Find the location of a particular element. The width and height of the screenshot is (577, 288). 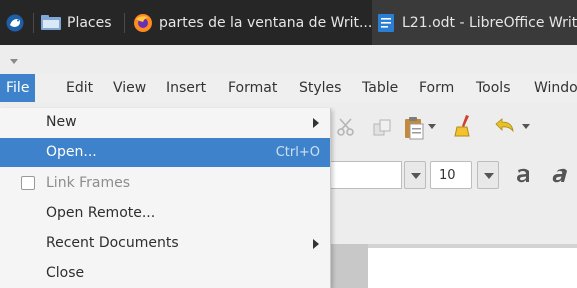

taskbar-window-label: L21.odt - LibreOffice Writ is located at coordinates (489, 22).